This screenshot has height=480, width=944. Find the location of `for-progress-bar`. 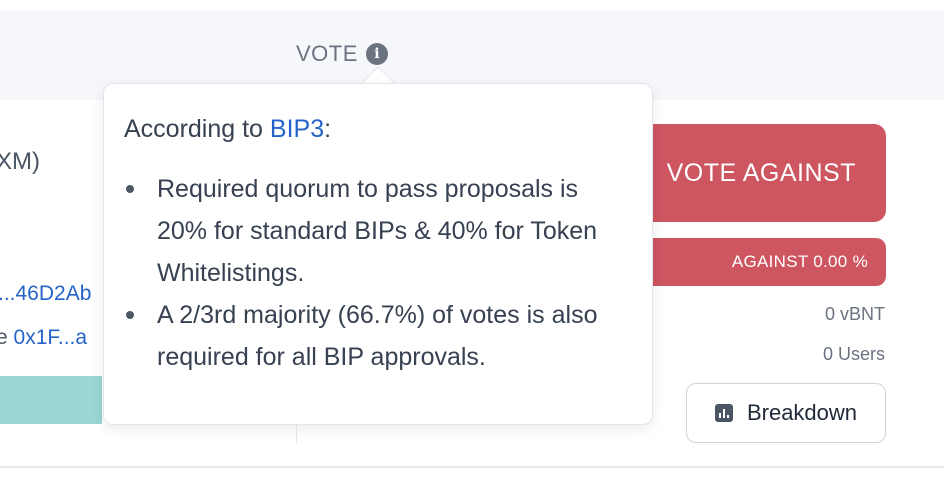

for-progress-bar is located at coordinates (51, 400).